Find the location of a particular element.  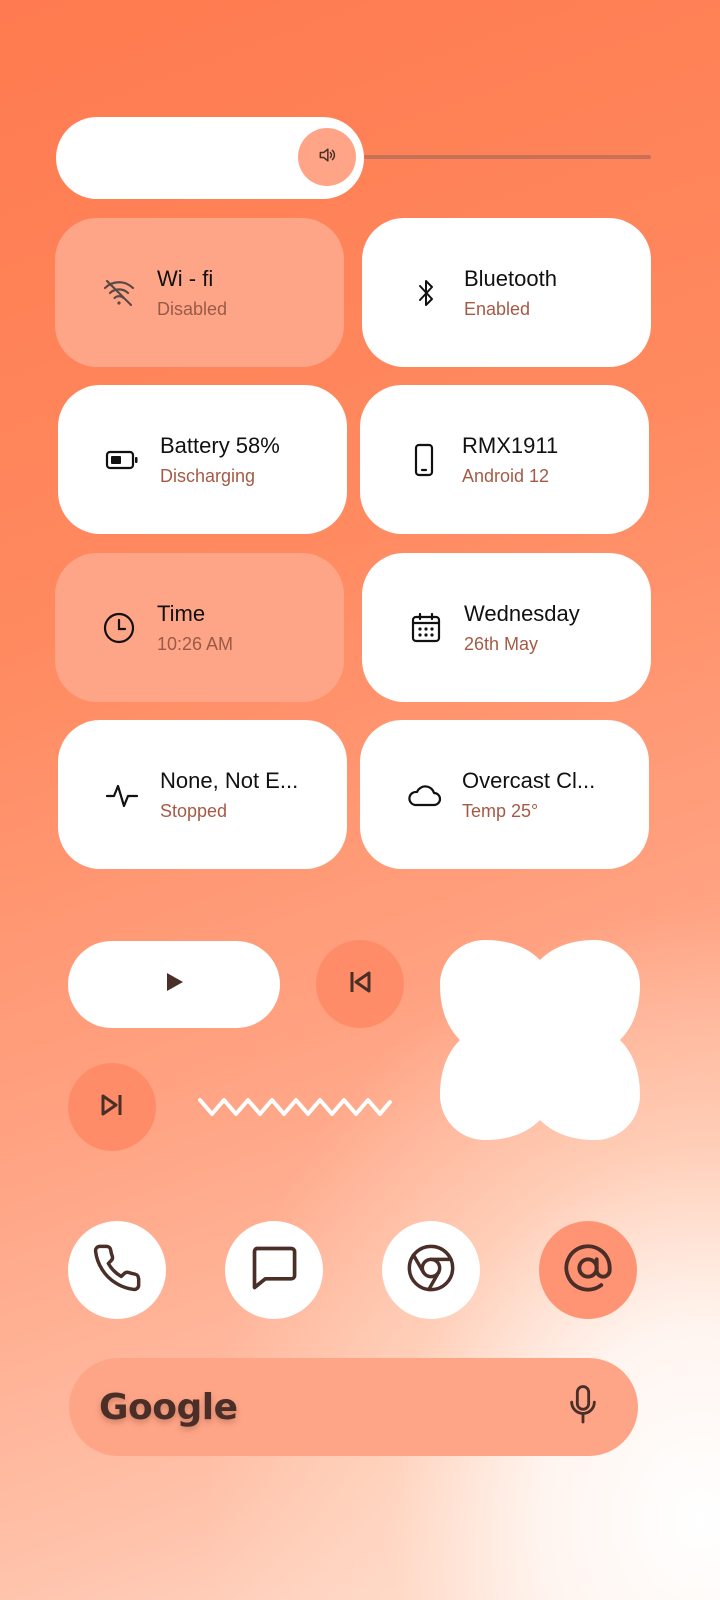

wifi-off-icon is located at coordinates (119, 293).